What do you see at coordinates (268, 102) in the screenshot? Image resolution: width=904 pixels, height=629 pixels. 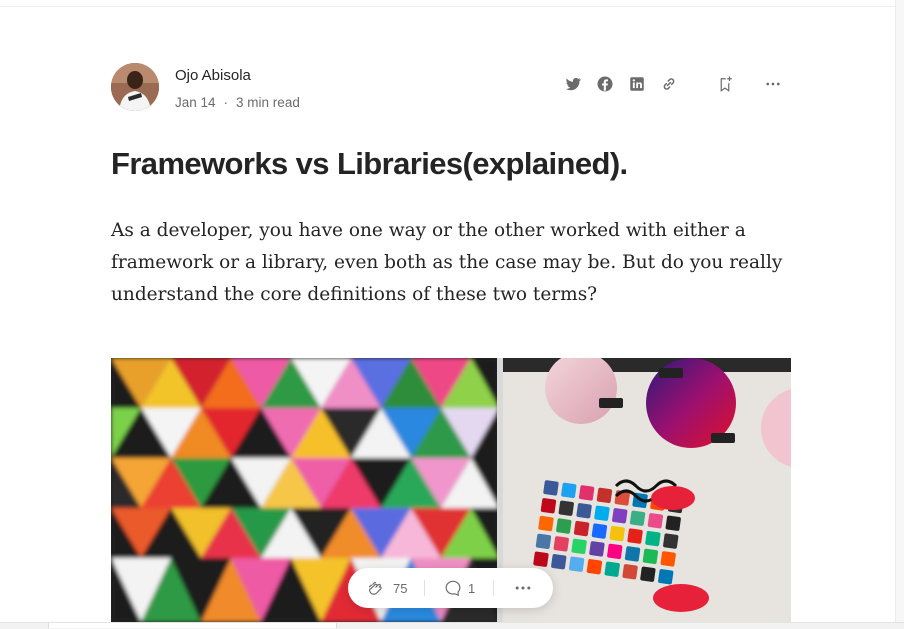 I see `read-time: 3 min read` at bounding box center [268, 102].